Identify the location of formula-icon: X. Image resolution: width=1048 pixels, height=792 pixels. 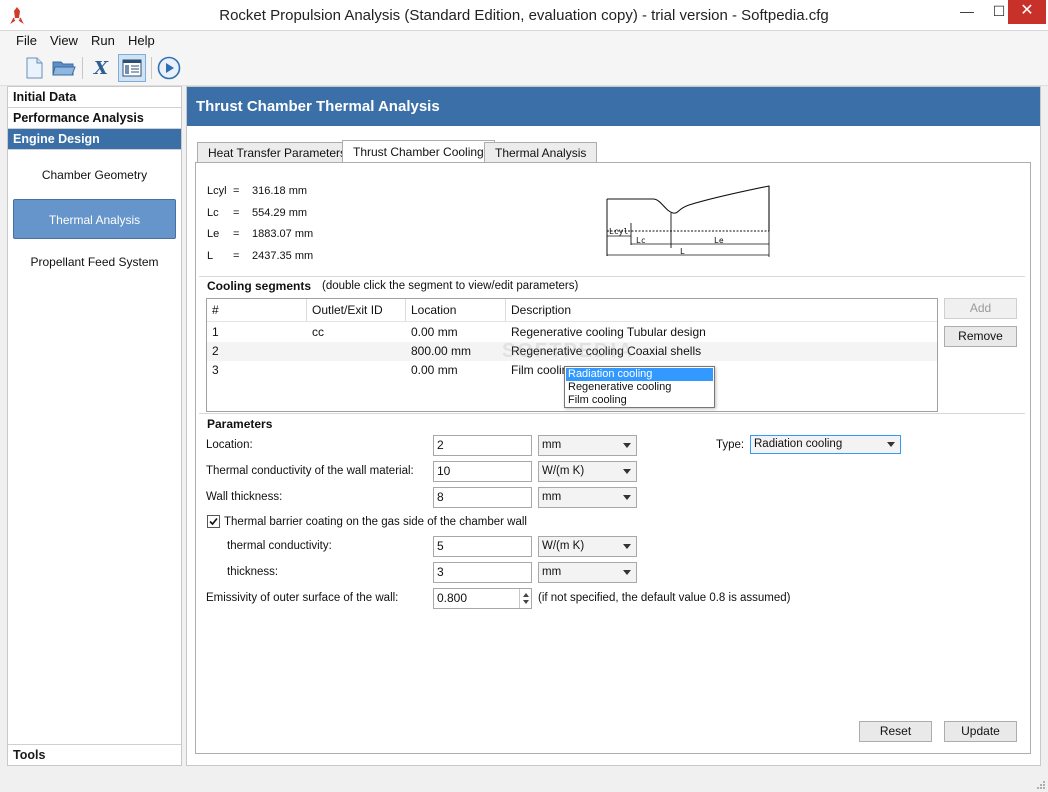
(101, 68).